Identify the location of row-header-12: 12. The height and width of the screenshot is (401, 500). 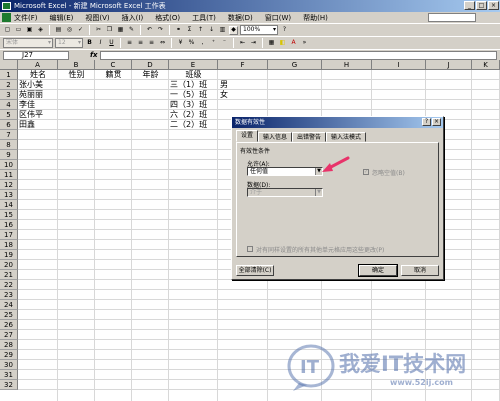
(9, 185).